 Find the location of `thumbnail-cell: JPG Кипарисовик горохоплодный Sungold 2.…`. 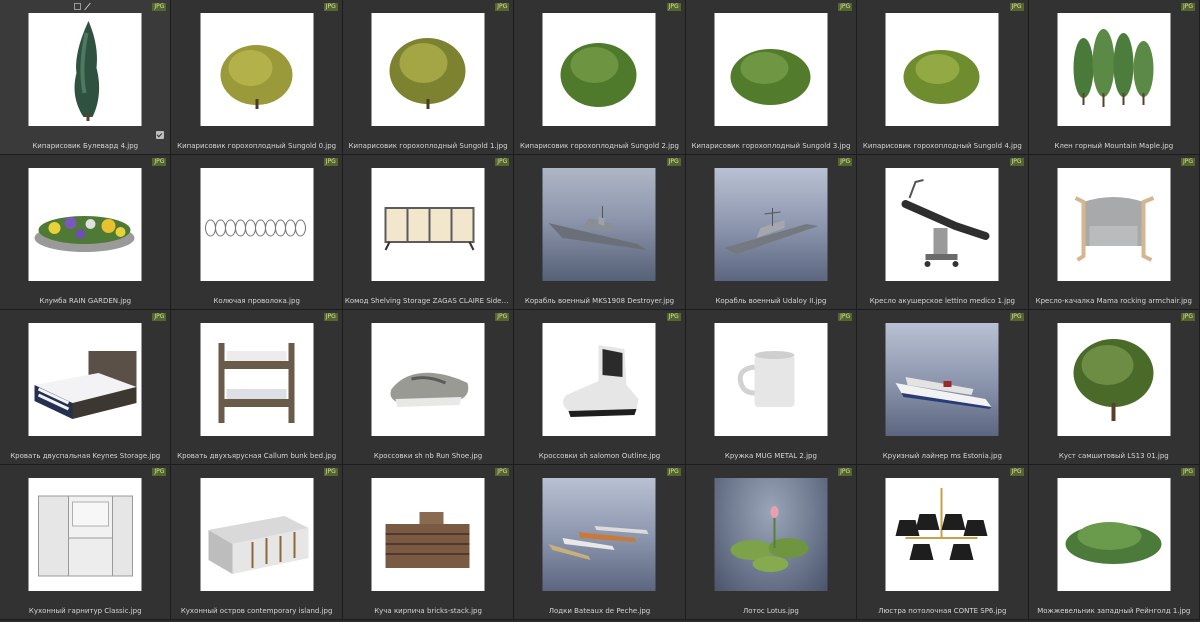

thumbnail-cell: JPG Кипарисовик горохоплодный Sungold 2.… is located at coordinates (600, 77).